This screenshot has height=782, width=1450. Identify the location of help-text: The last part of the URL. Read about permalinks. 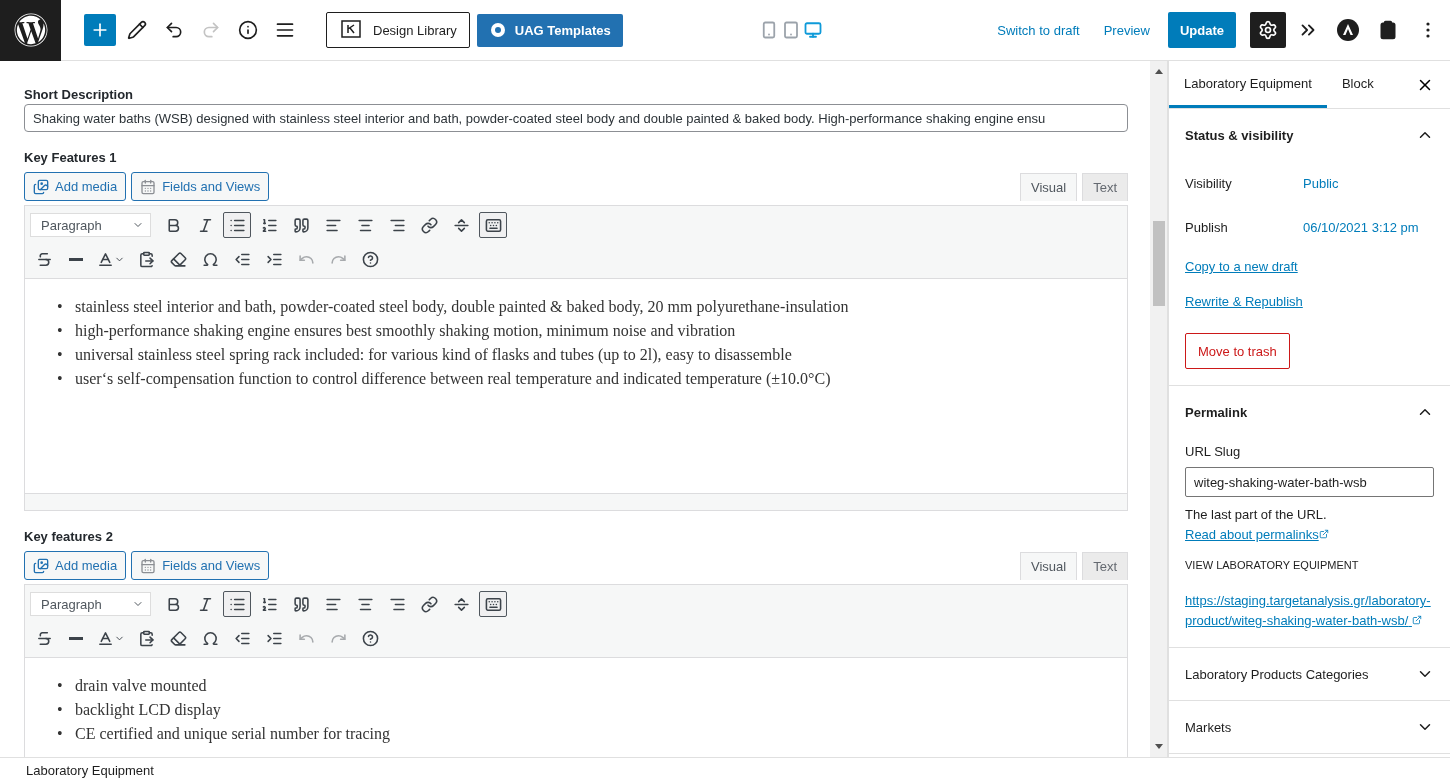
(1257, 525).